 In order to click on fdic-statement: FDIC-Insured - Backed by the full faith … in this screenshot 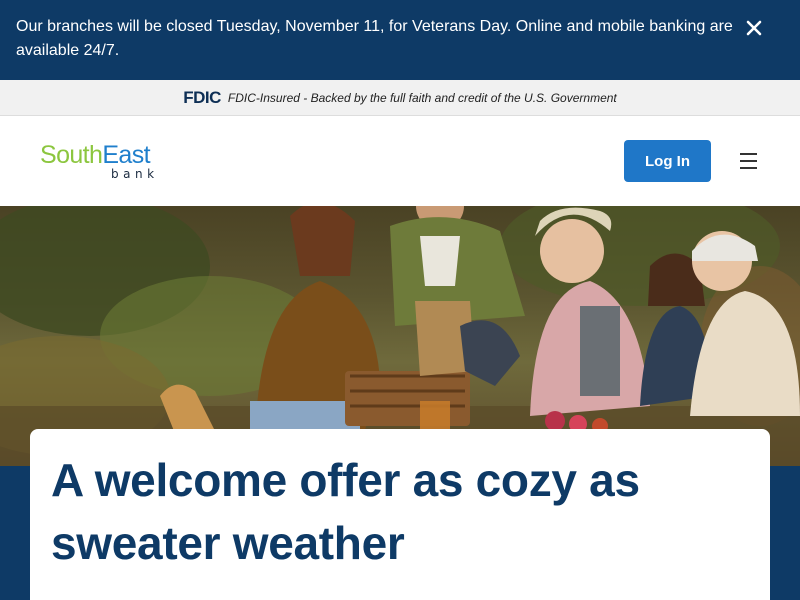, I will do `click(422, 97)`.